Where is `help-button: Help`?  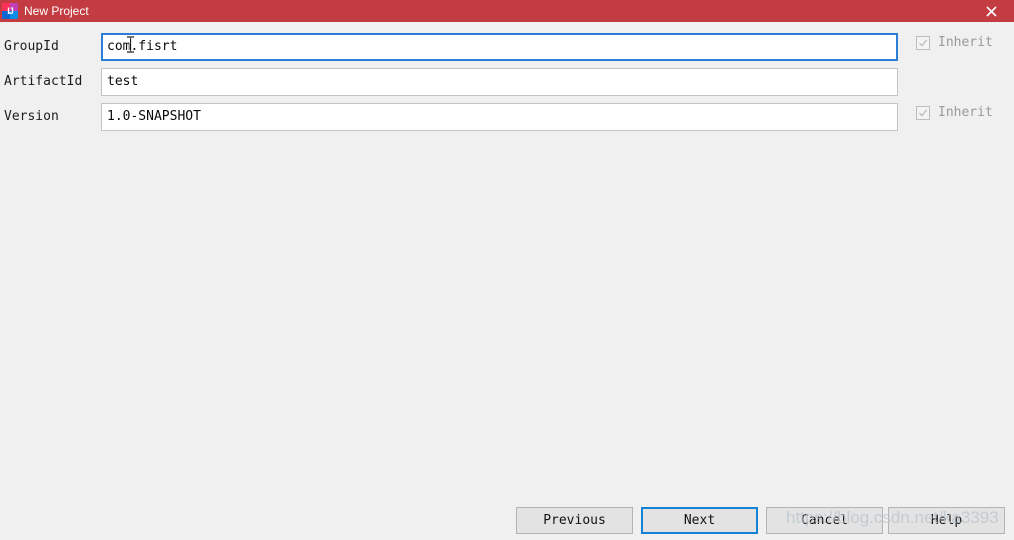 help-button: Help is located at coordinates (946, 520).